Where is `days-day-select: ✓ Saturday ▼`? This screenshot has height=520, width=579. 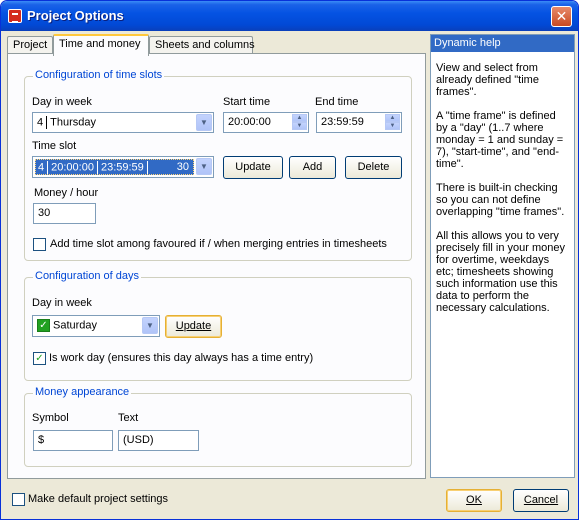
days-day-select: ✓ Saturday ▼ is located at coordinates (96, 326).